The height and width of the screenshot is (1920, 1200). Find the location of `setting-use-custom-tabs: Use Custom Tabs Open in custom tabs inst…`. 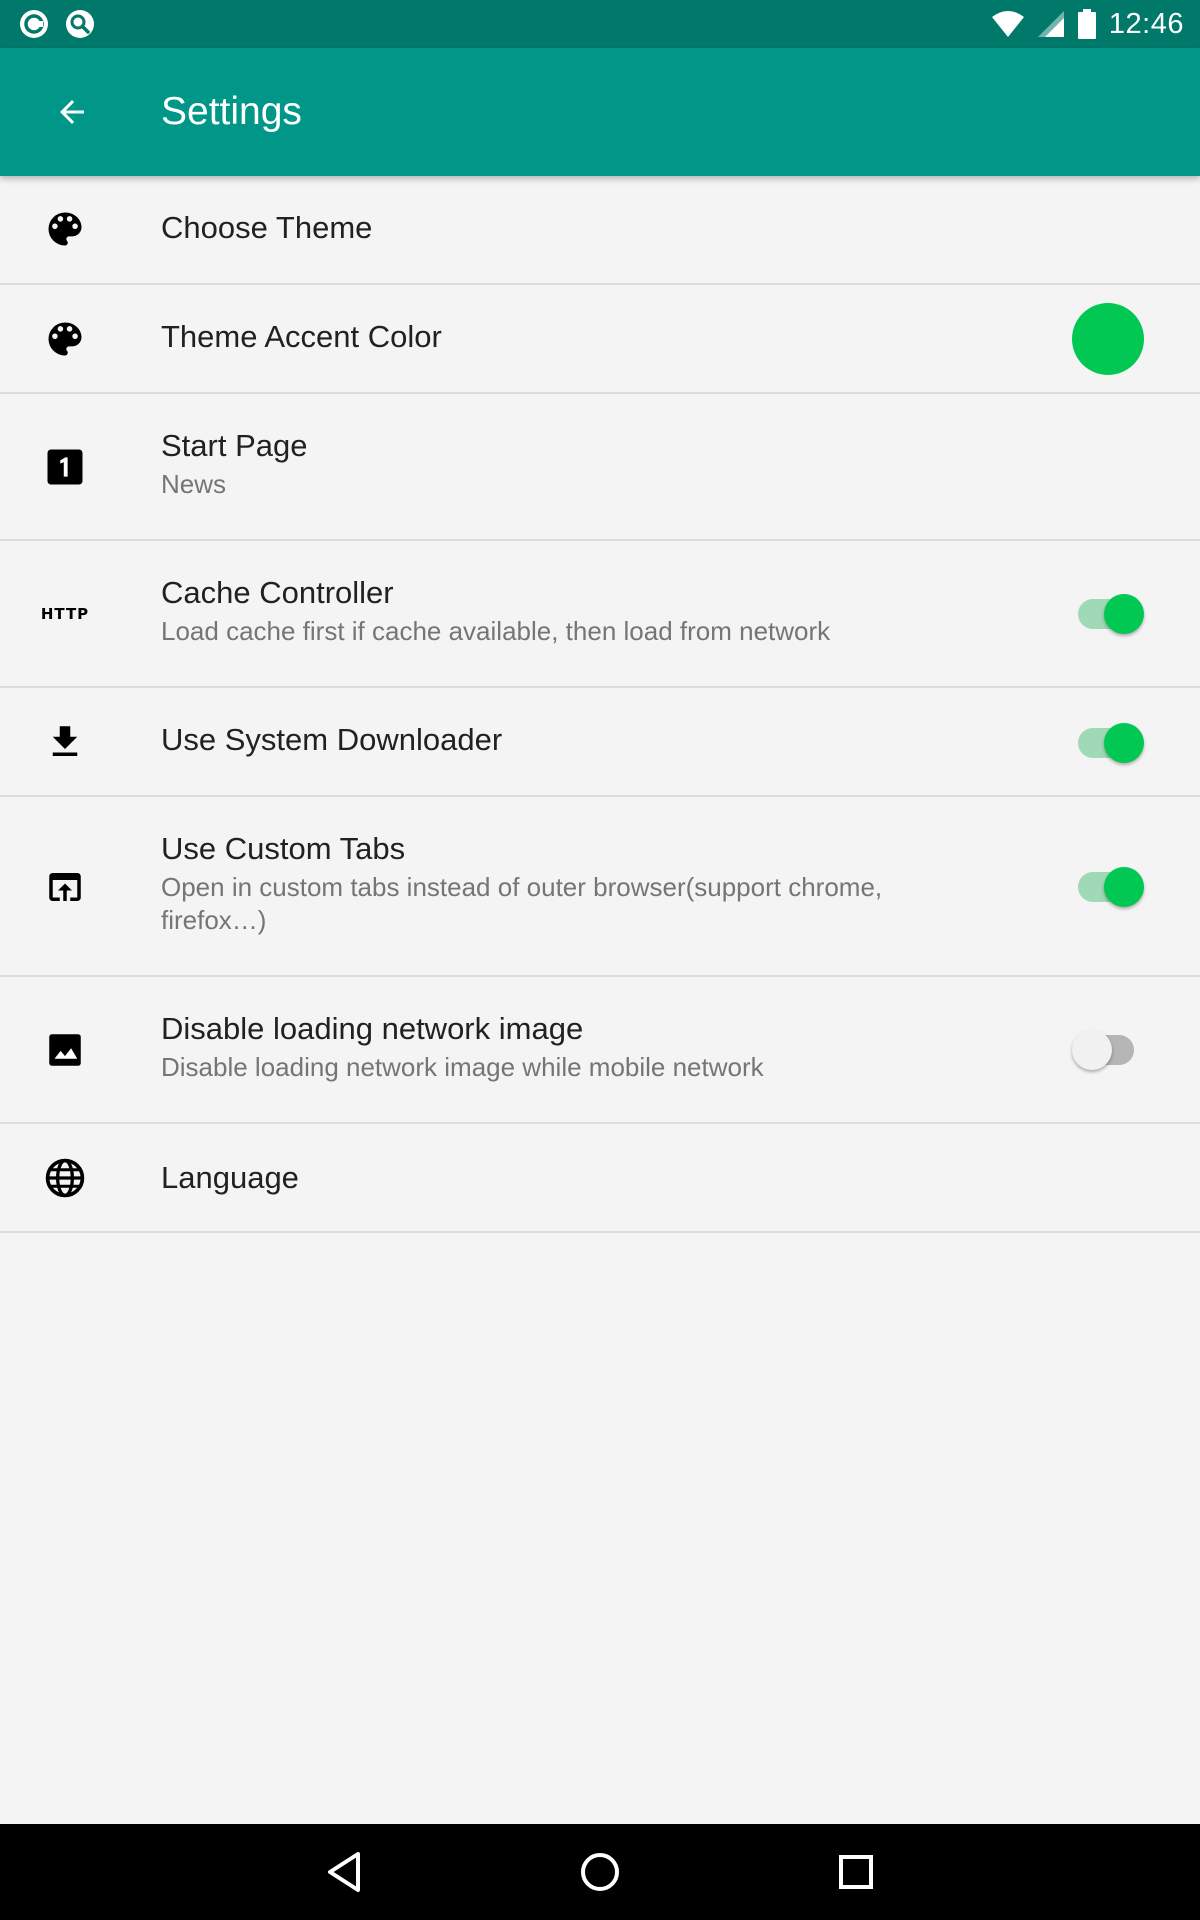

setting-use-custom-tabs: Use Custom Tabs Open in custom tabs inst… is located at coordinates (600, 887).